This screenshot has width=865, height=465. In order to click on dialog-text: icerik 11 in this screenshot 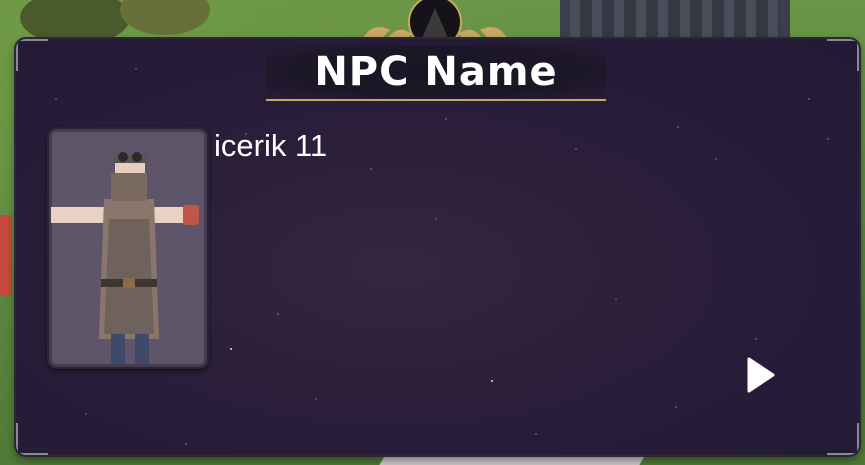, I will do `click(271, 145)`.